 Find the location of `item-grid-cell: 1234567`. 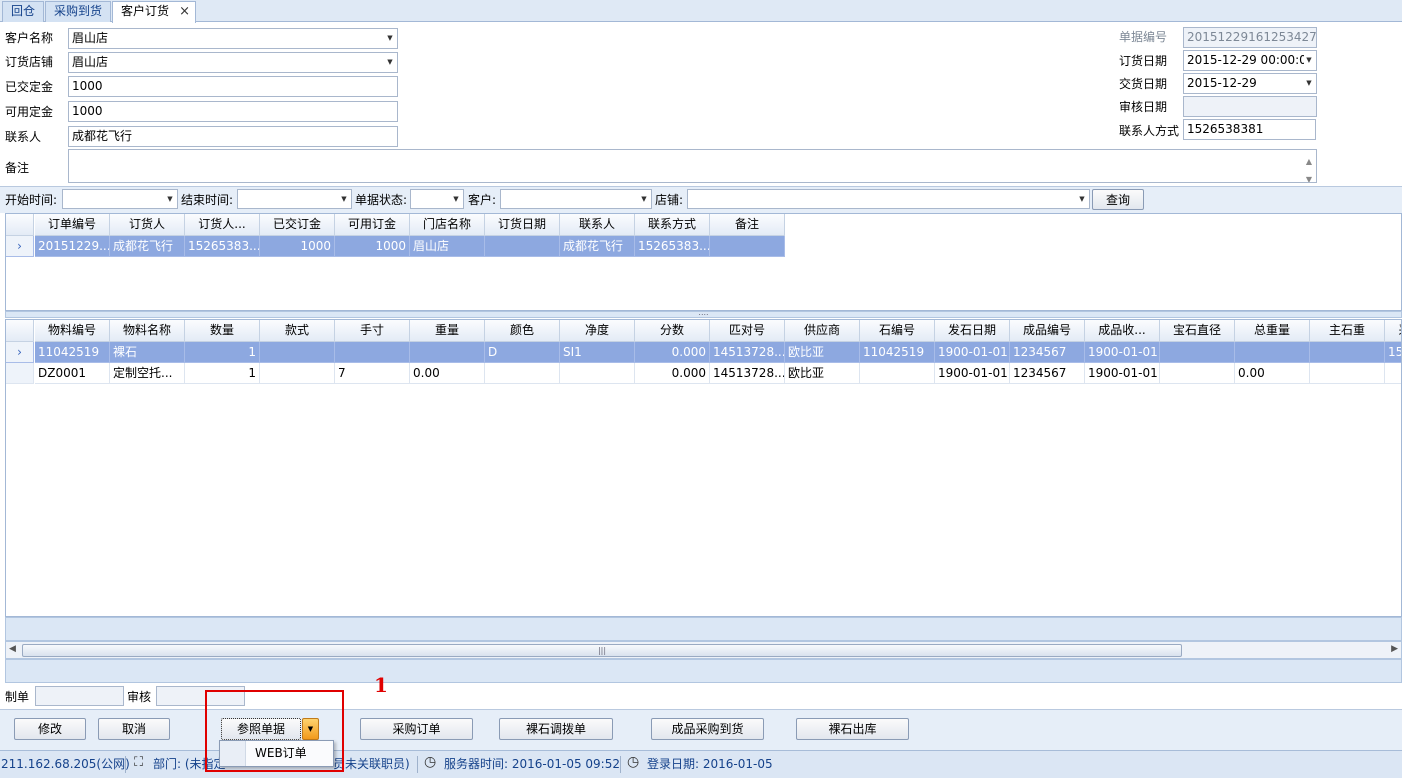

item-grid-cell: 1234567 is located at coordinates (1047, 373).